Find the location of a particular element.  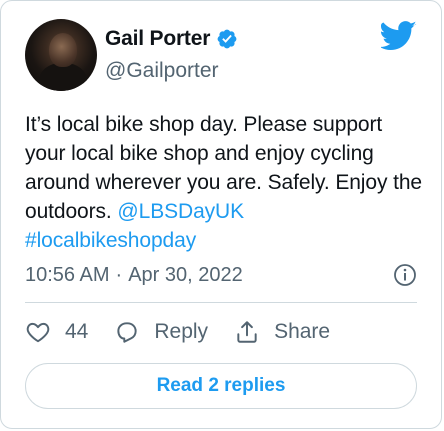

hashtag-link: #localbikeshopday is located at coordinates (110, 240).